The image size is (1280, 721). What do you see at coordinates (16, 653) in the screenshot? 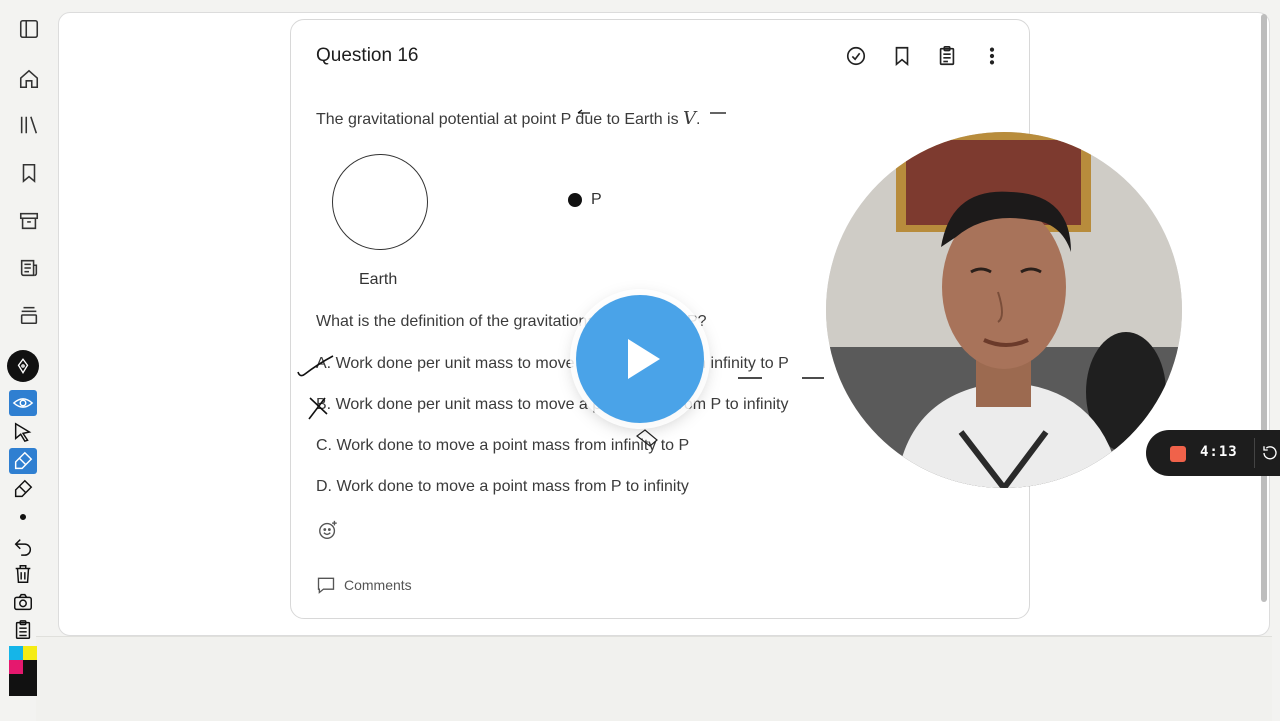
I see `swatch-cyan` at bounding box center [16, 653].